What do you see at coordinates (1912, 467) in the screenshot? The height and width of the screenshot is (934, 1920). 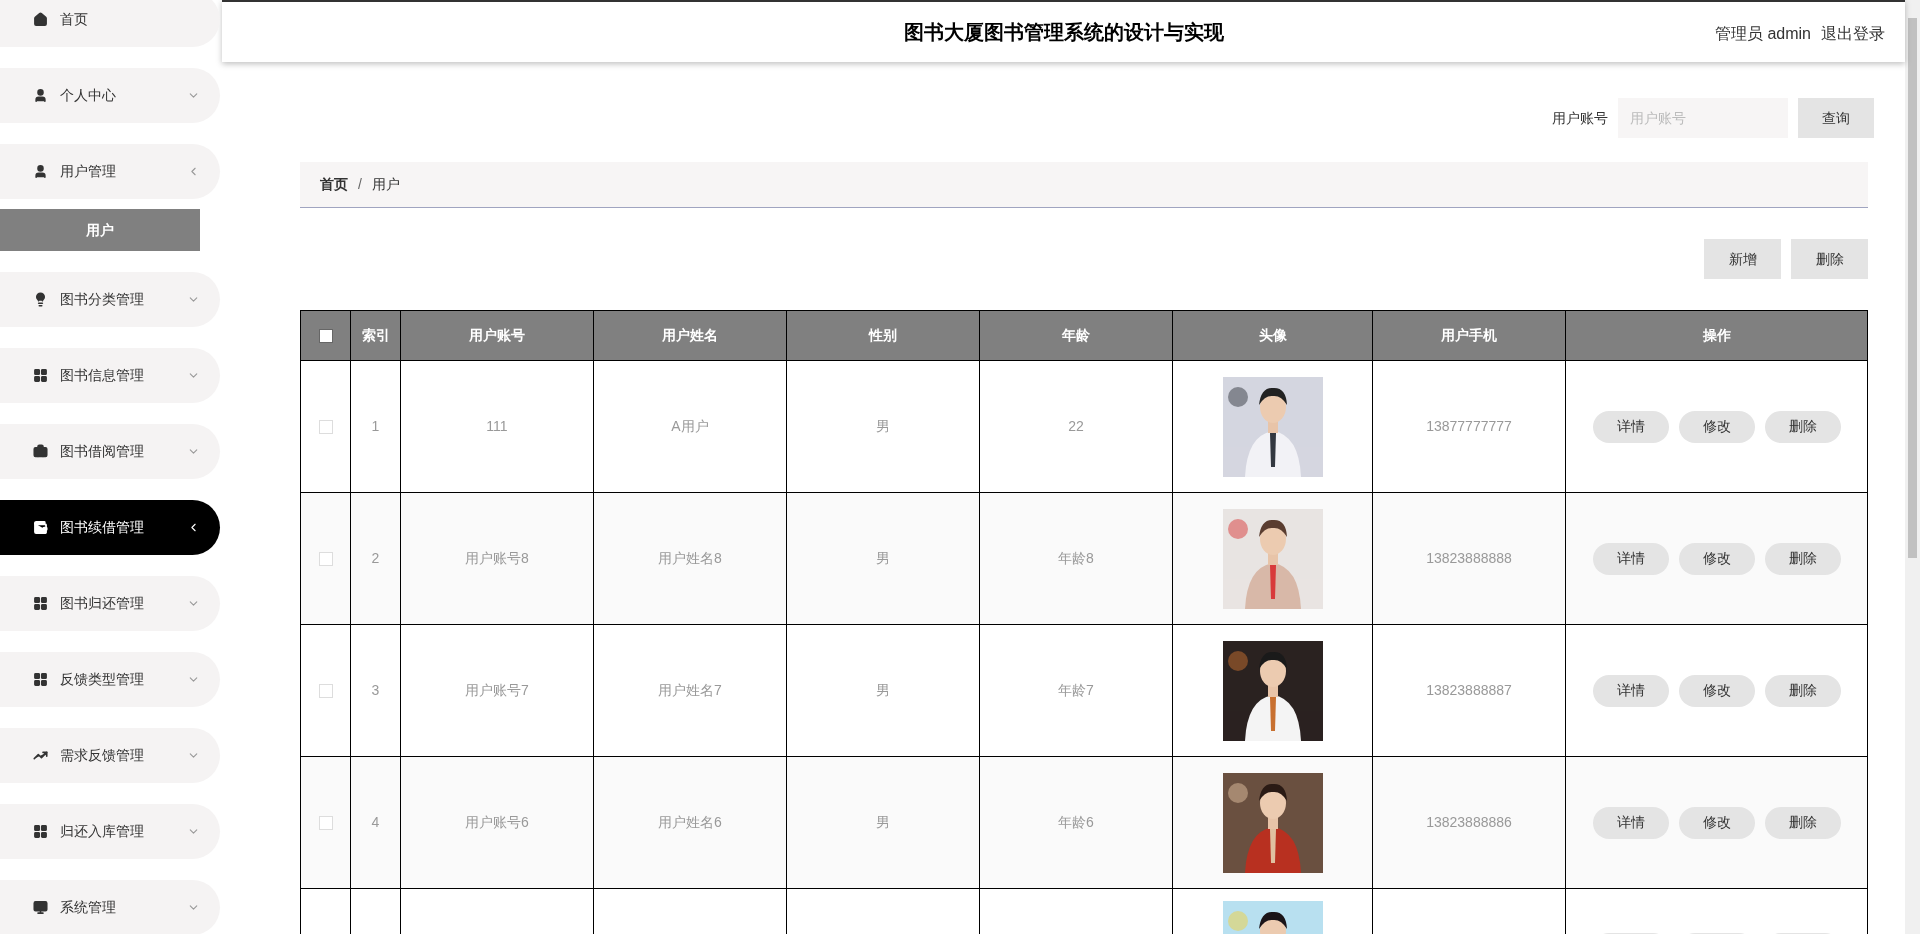 I see `scrollbar` at bounding box center [1912, 467].